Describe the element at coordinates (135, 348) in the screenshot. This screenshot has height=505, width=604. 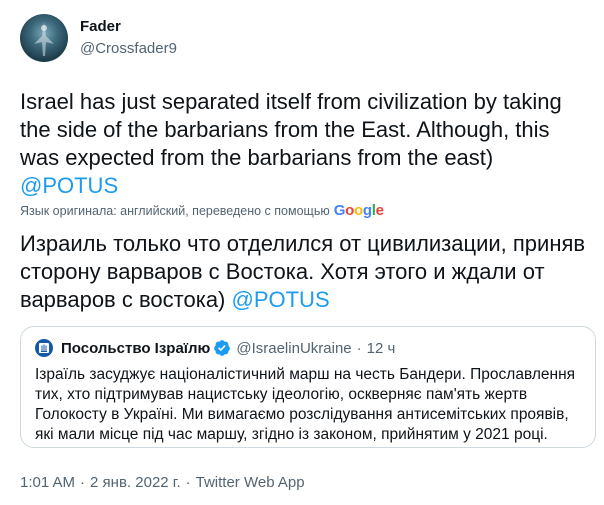
I see `quoted-author-name: Посольство Ізраїлю` at that location.